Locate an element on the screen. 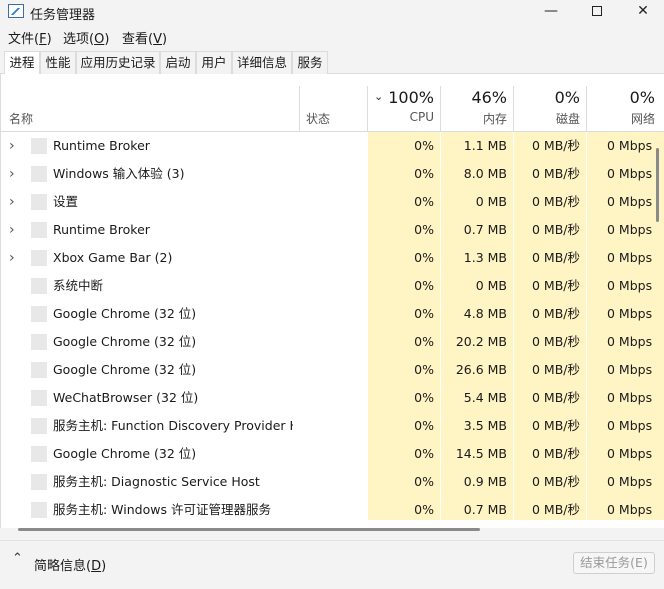 The image size is (664, 589). footer-bar: ⌃ 简略信息(D) 结束任务(E) is located at coordinates (332, 564).